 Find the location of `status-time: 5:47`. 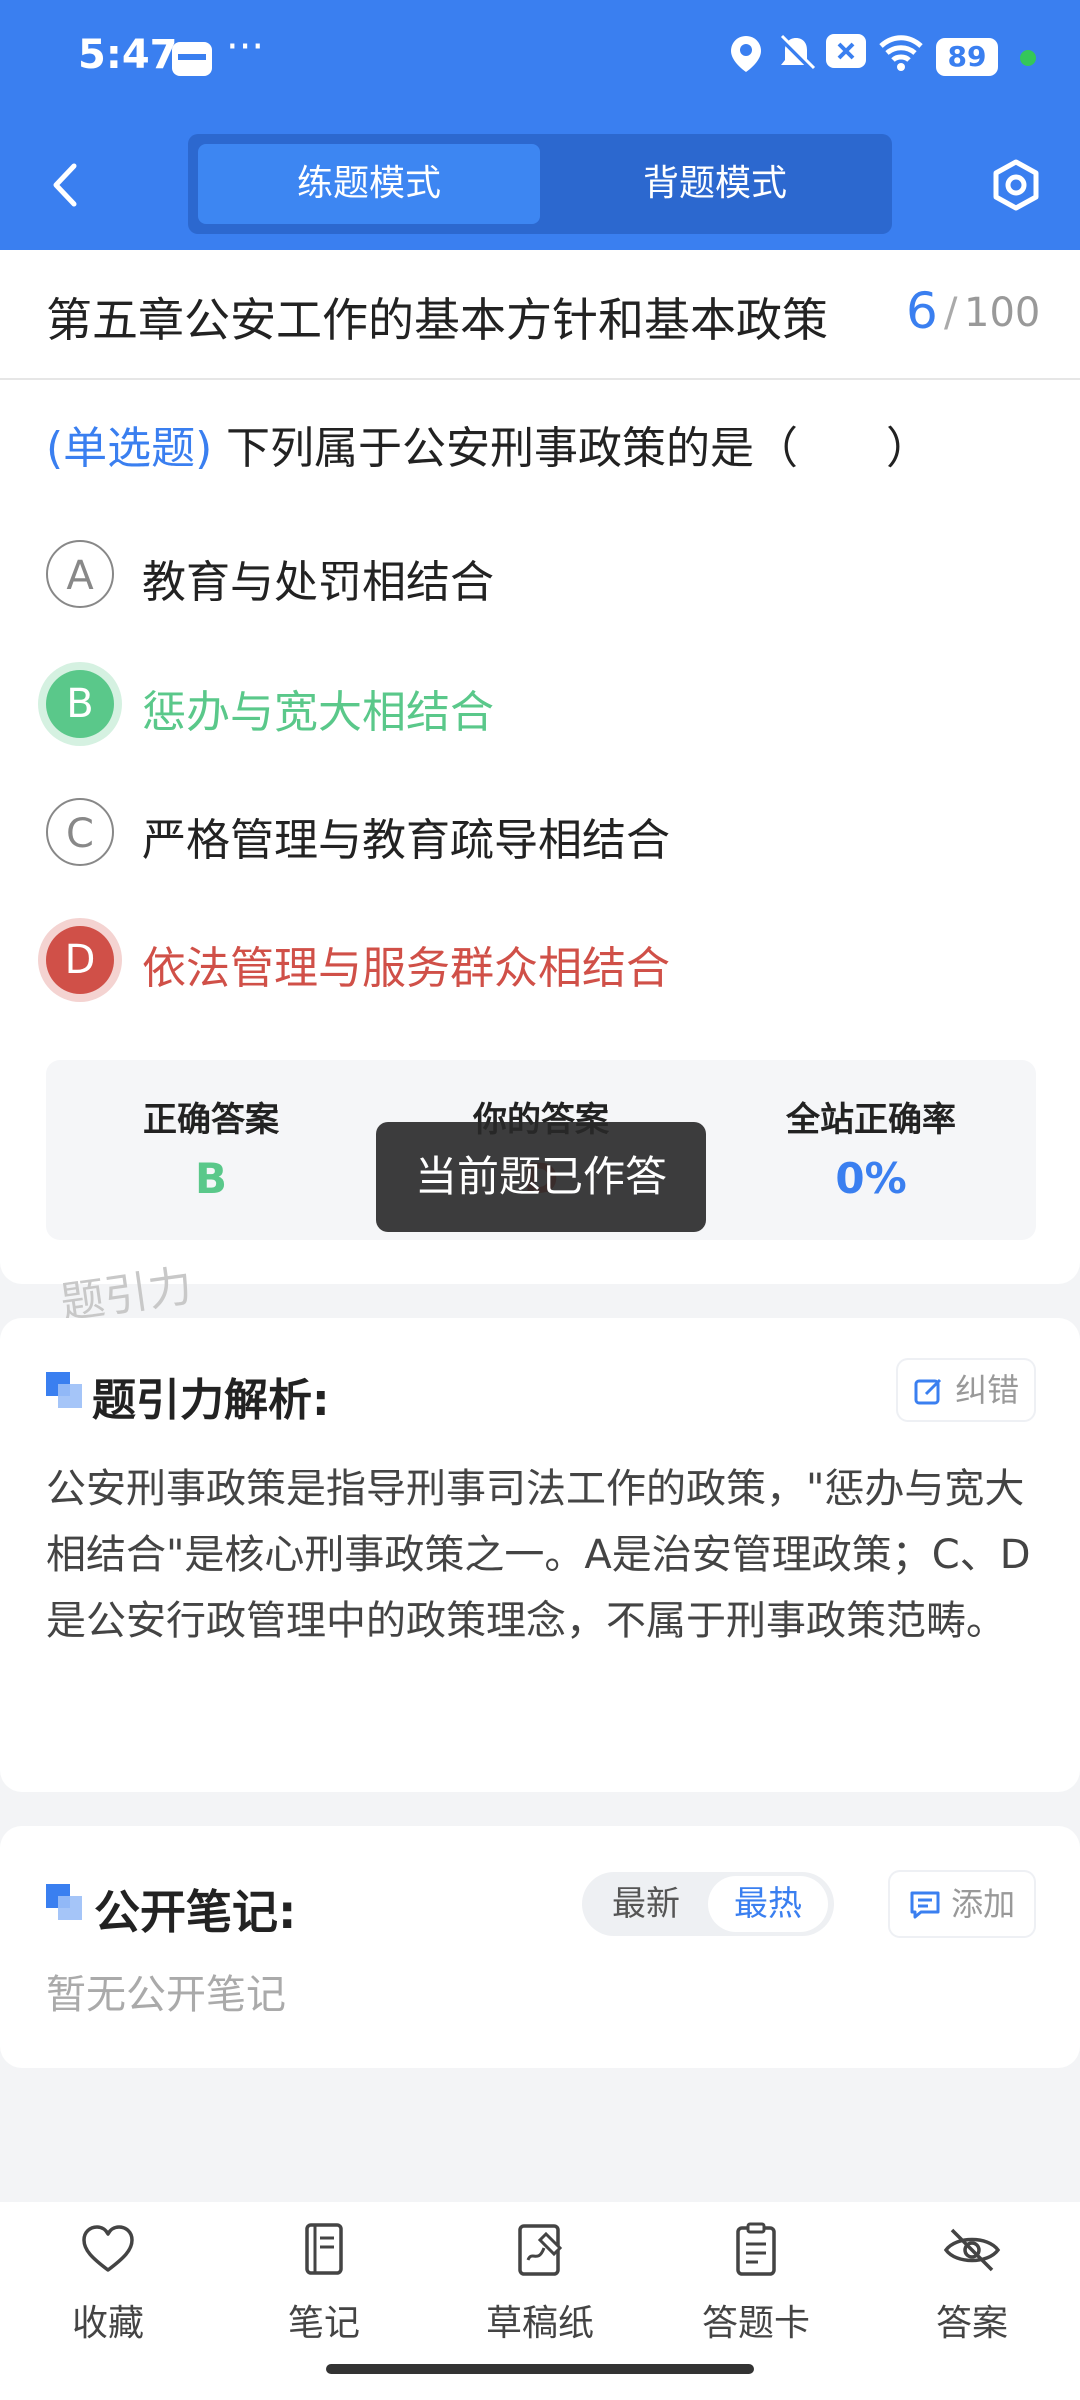

status-time: 5:47 is located at coordinates (128, 55).